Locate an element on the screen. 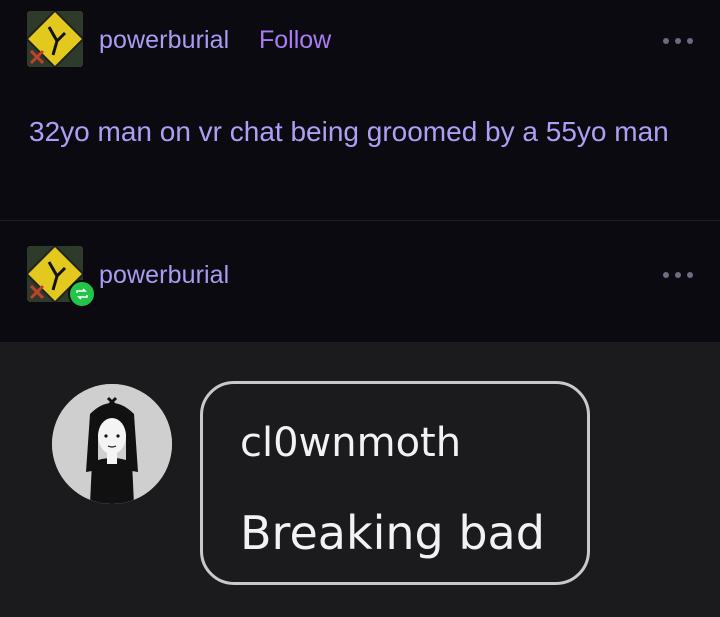 The width and height of the screenshot is (720, 617). comment-author: cl0wnmoth is located at coordinates (351, 443).